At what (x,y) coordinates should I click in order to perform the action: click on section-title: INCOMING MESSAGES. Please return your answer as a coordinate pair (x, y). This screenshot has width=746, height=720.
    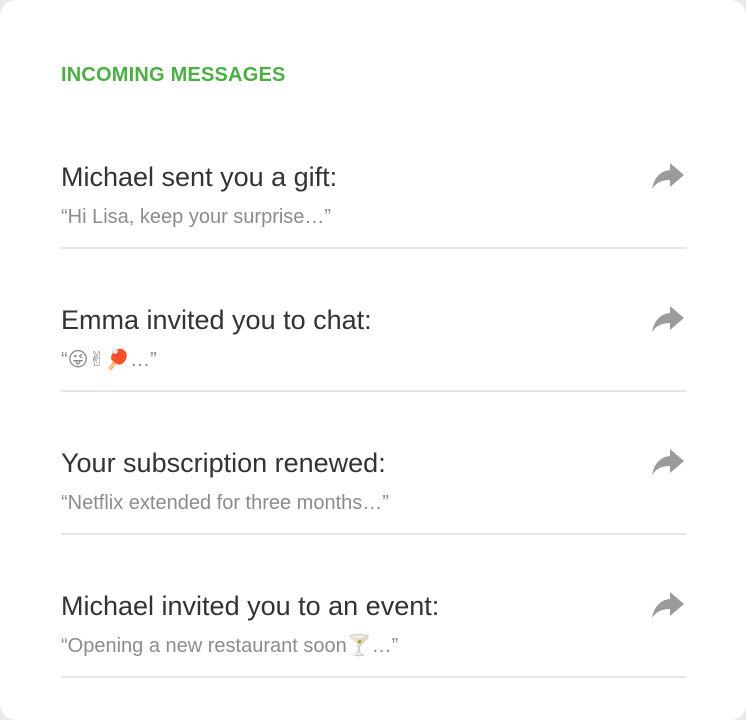
    Looking at the image, I should click on (173, 75).